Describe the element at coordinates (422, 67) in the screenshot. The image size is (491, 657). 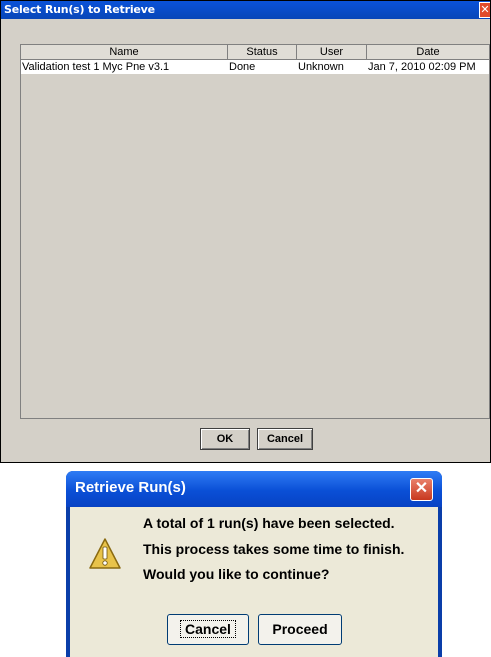
I see `cell-date: Jan 7, 2010 02:09 PM` at that location.